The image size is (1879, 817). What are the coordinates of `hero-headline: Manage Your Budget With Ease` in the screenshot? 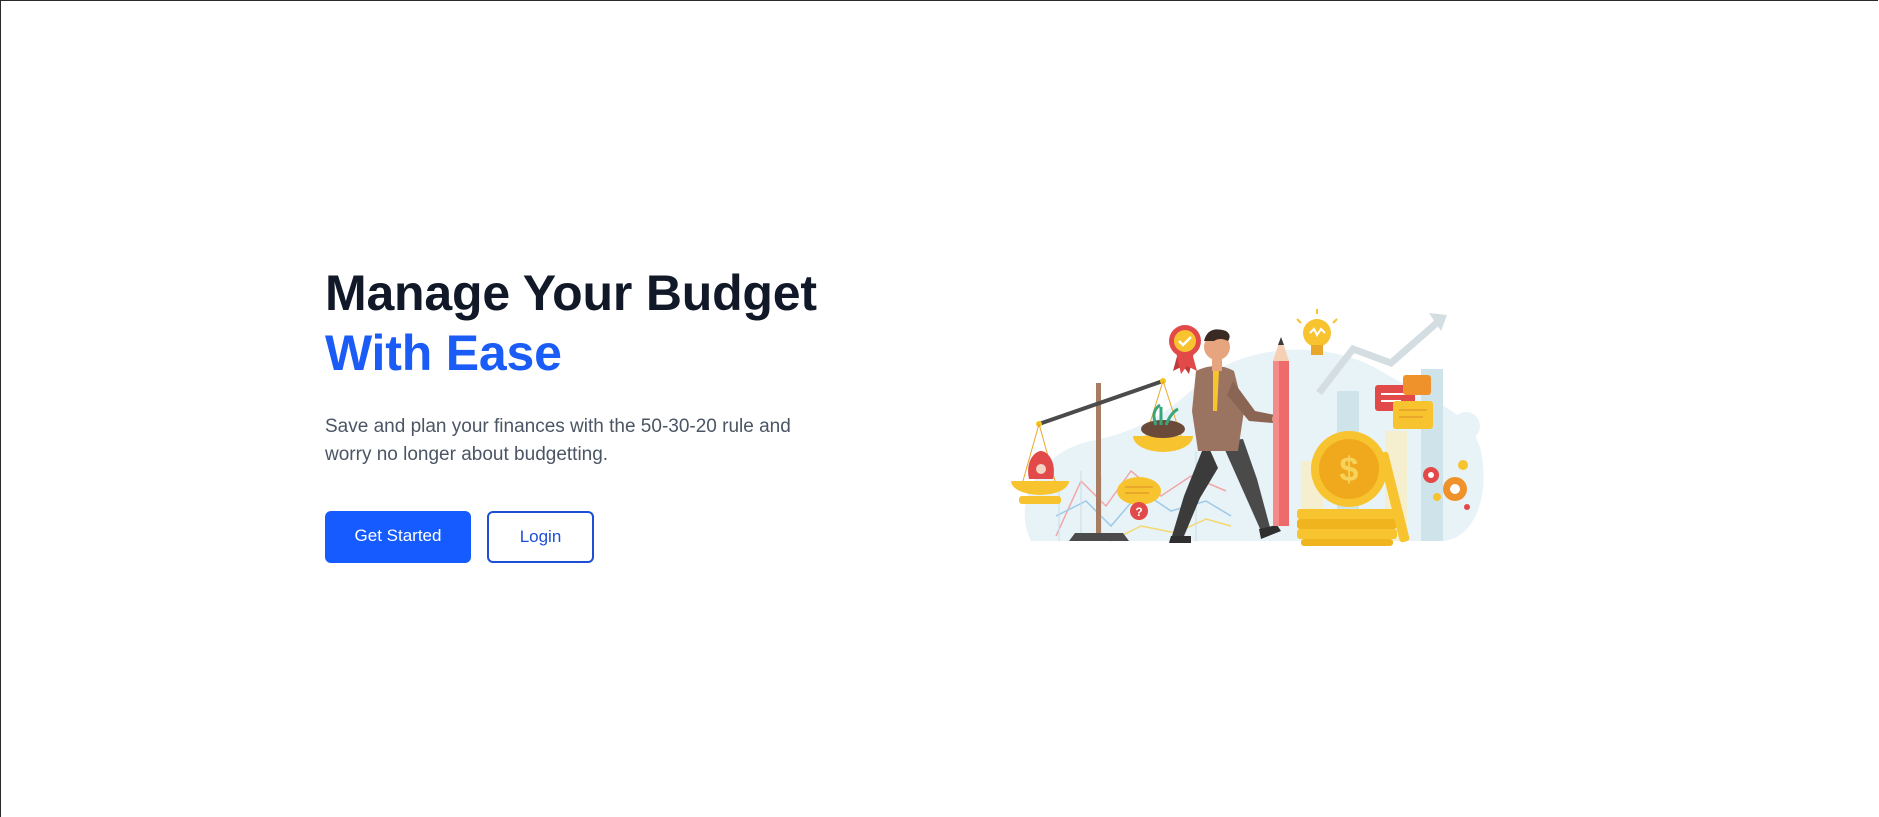 It's located at (605, 323).